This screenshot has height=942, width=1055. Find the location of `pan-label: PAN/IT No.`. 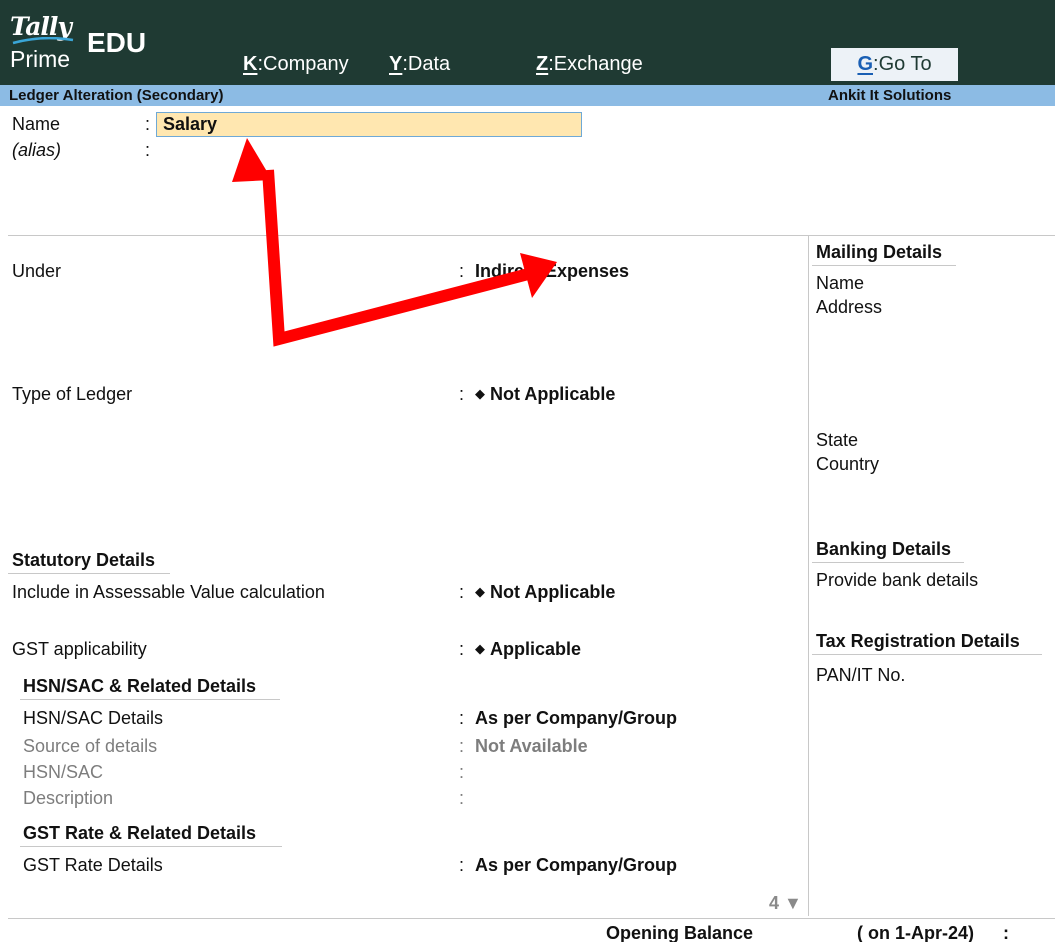

pan-label: PAN/IT No. is located at coordinates (861, 675).